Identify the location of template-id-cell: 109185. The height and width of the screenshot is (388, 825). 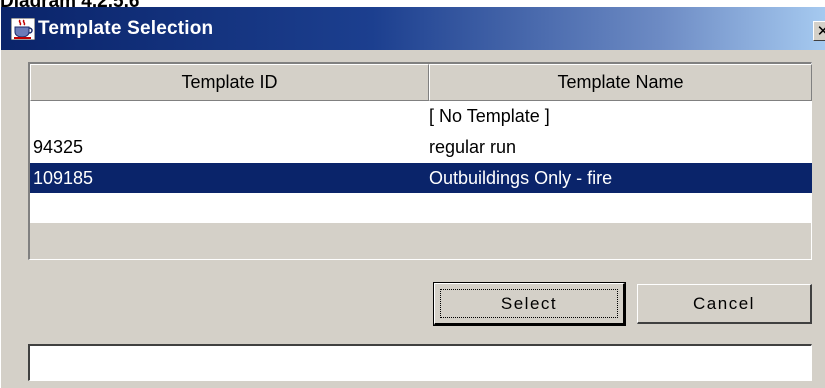
(63, 177).